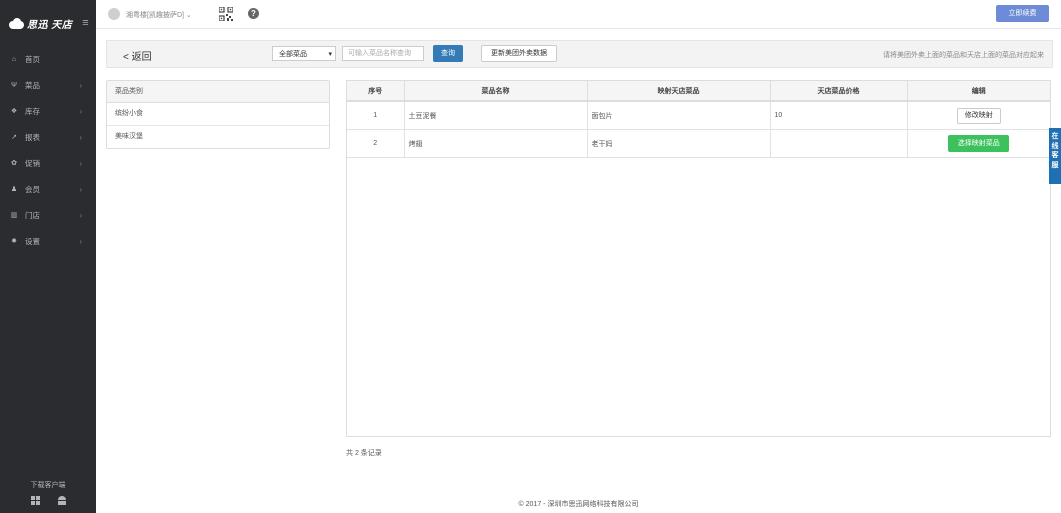  I want to click on user-menu: 湘粤楼[凯趣披萨D] ⌄, so click(159, 15).